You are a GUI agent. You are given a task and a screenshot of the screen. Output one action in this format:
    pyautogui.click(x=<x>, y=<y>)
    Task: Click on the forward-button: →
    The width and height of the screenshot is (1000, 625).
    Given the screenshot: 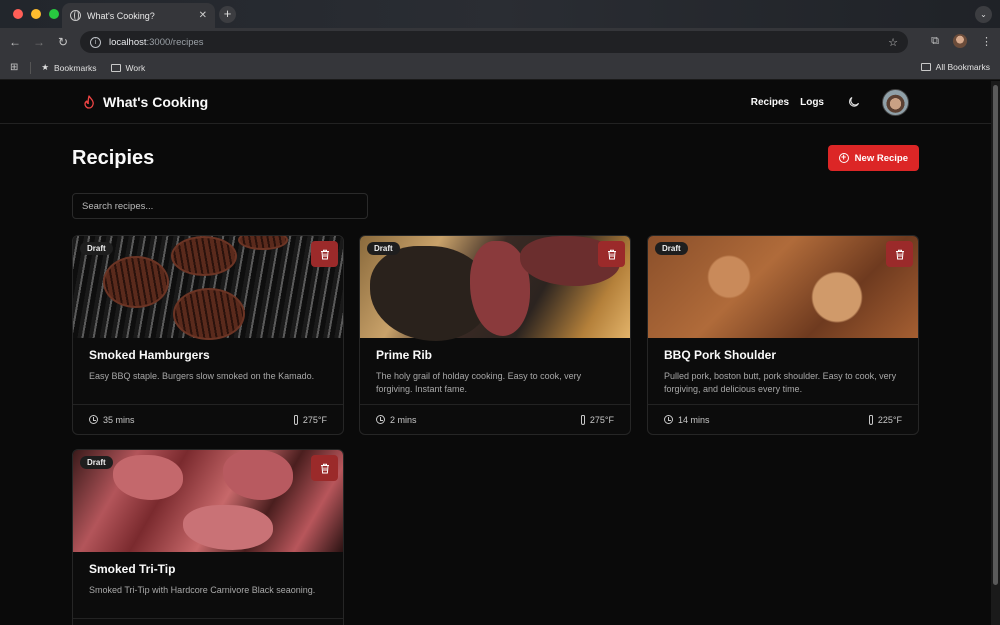 What is the action you would take?
    pyautogui.click(x=39, y=42)
    